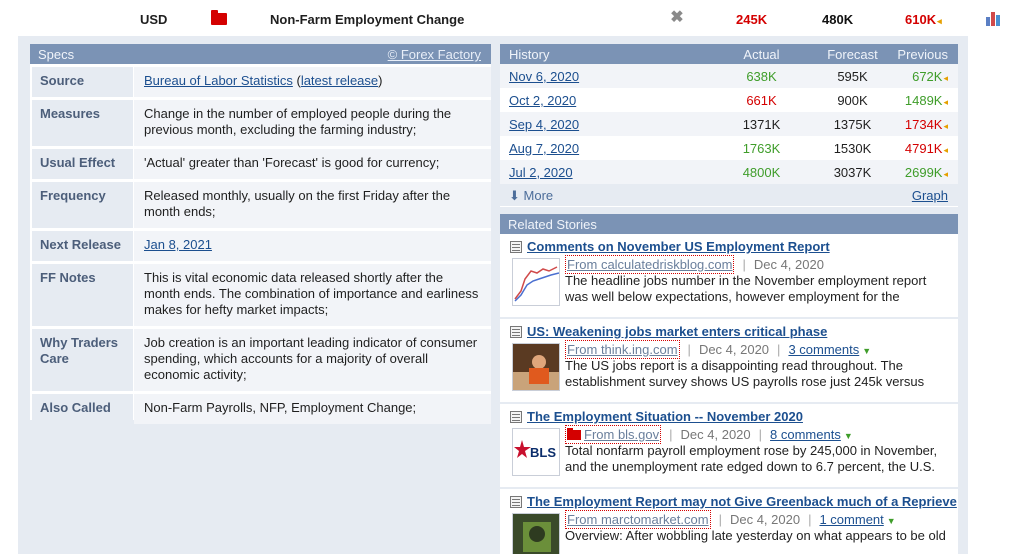 The width and height of the screenshot is (1024, 554). I want to click on history-header: History Actual Forecast Previous, so click(729, 54).